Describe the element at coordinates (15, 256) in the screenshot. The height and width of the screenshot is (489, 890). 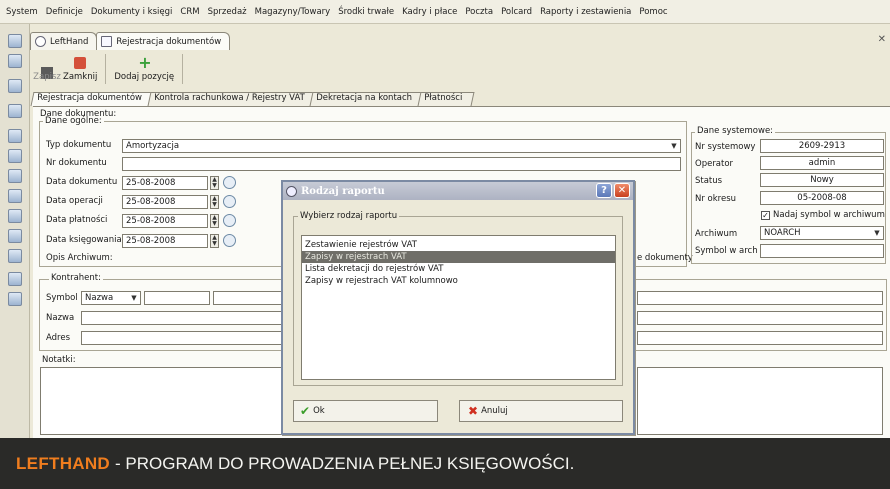
I see `mail-icon` at that location.